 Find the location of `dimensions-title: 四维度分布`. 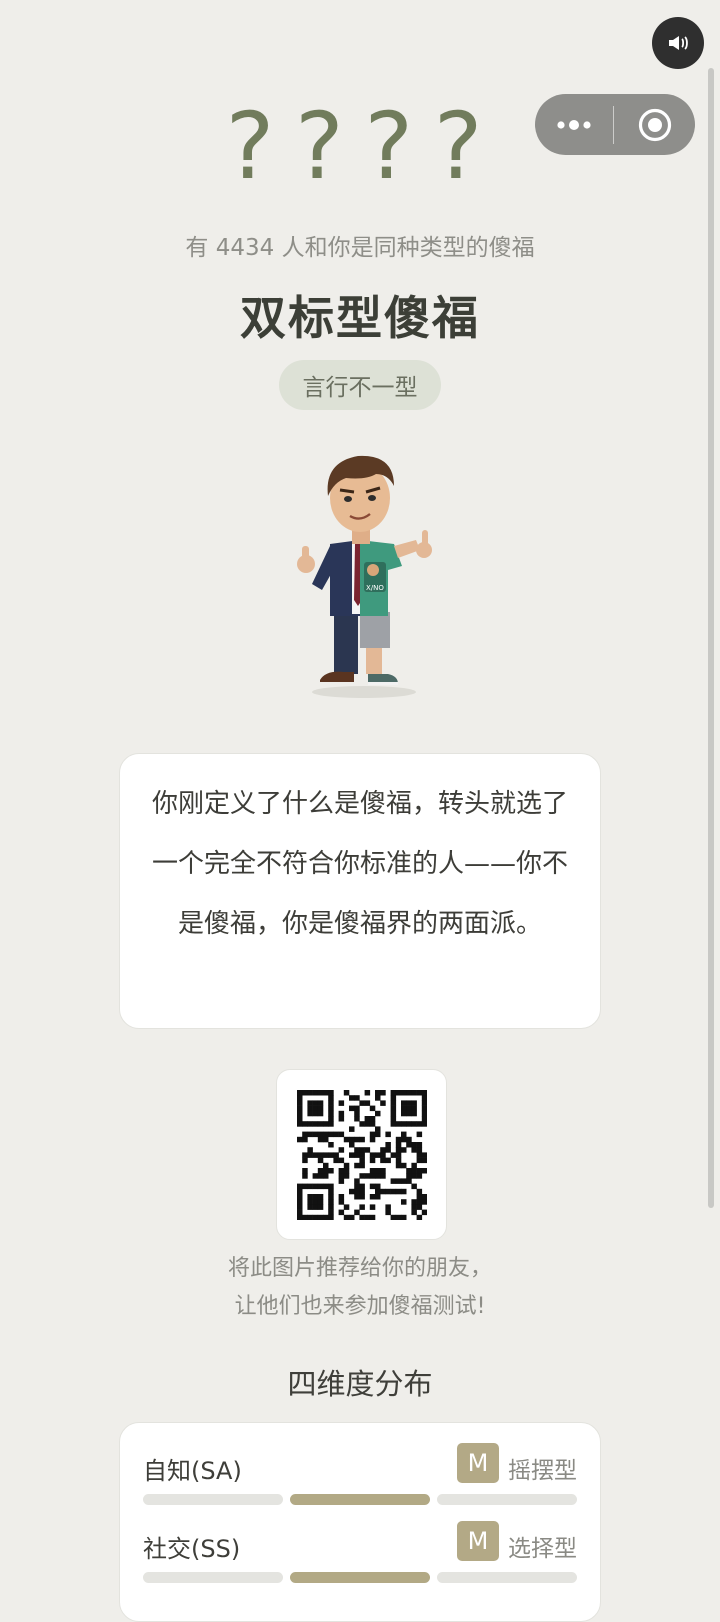

dimensions-title: 四维度分布 is located at coordinates (360, 1384).